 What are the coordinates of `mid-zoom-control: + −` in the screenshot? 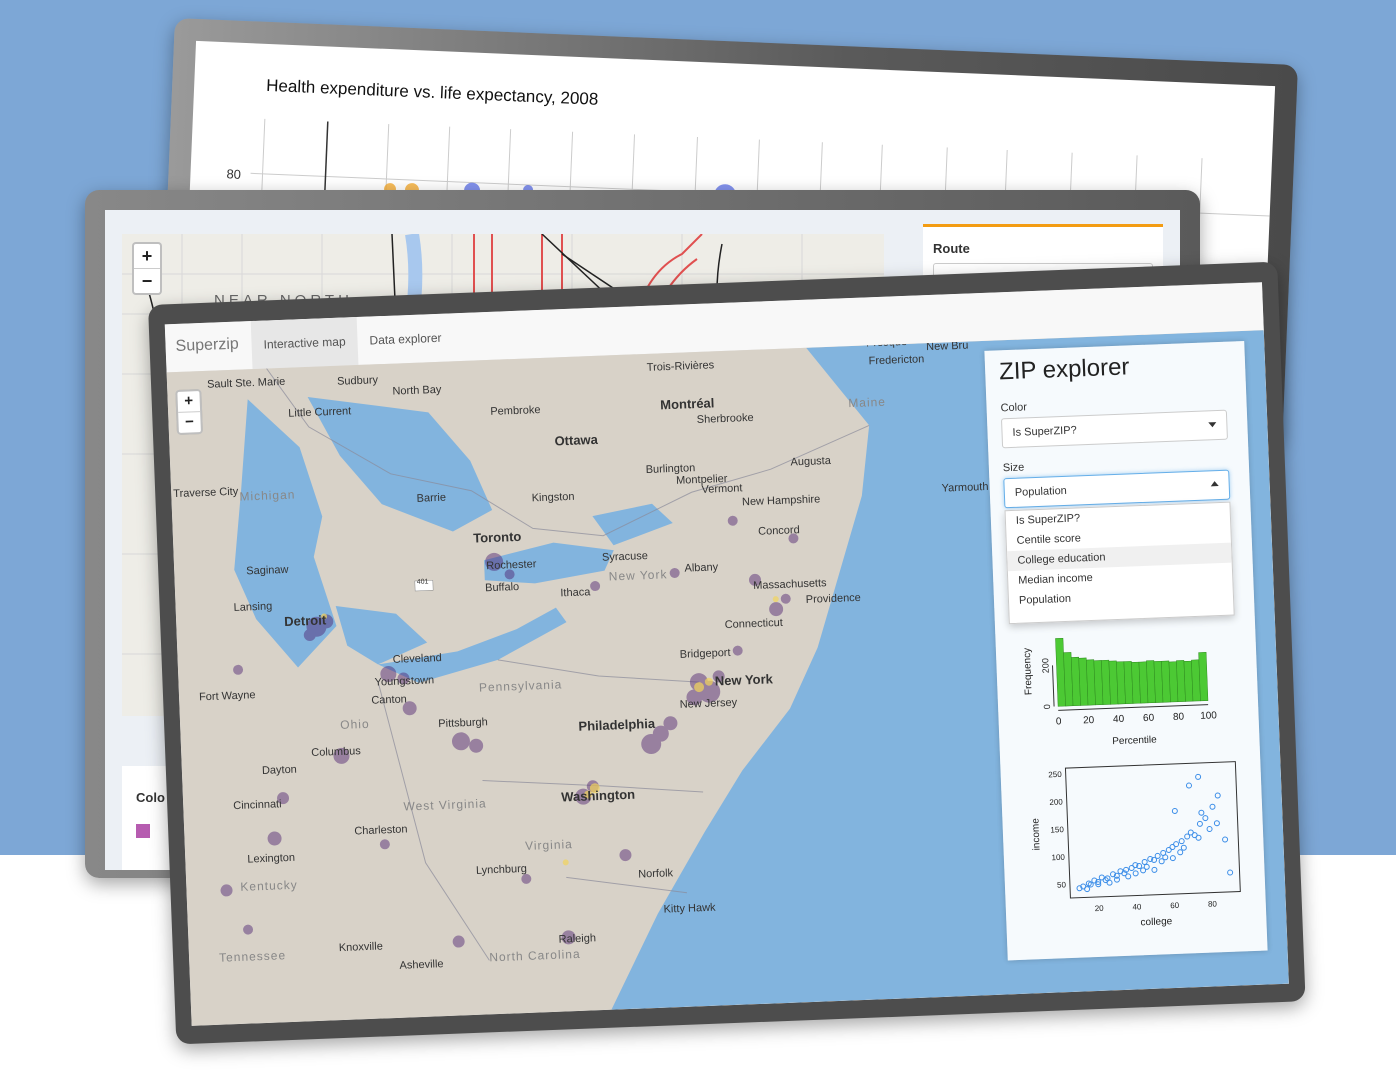 It's located at (147, 268).